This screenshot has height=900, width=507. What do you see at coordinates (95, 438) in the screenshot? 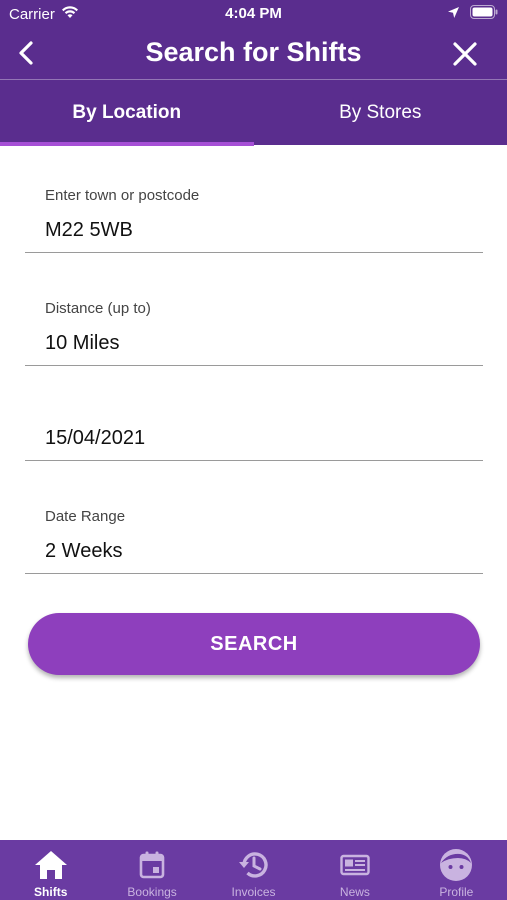
I see `date-input: 15/04/2021` at bounding box center [95, 438].